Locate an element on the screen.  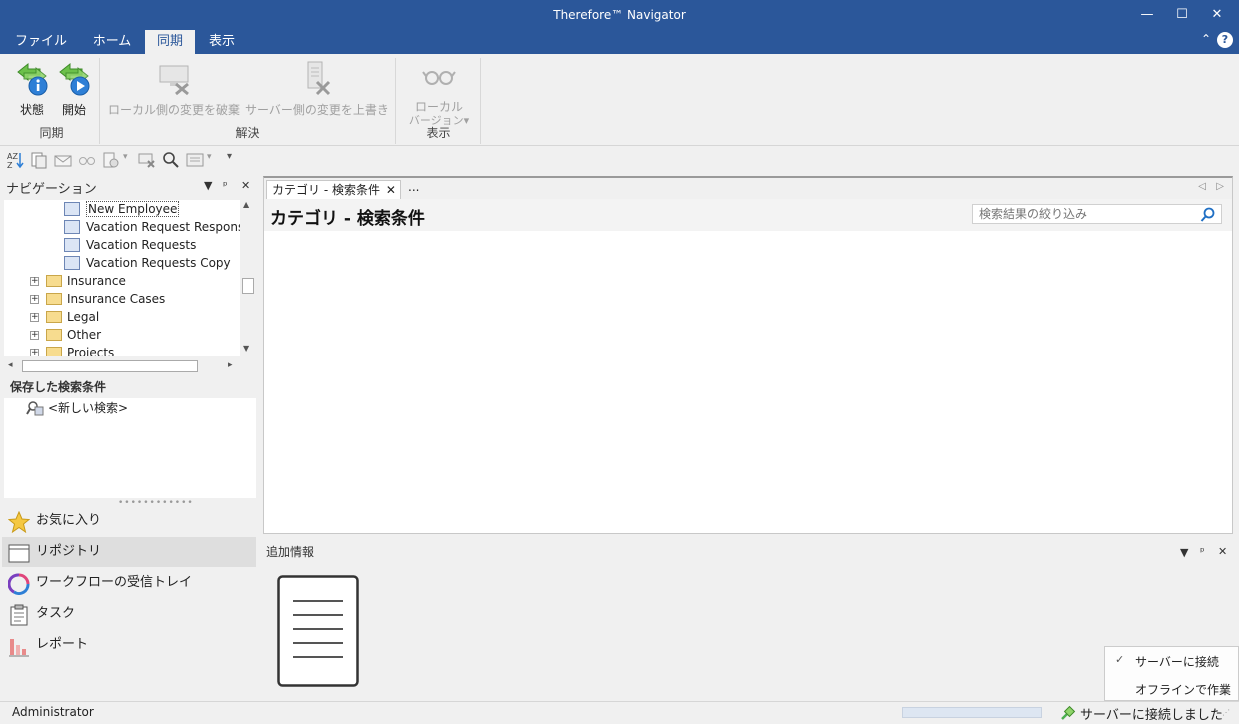
document-options-icon is located at coordinates (111, 160).